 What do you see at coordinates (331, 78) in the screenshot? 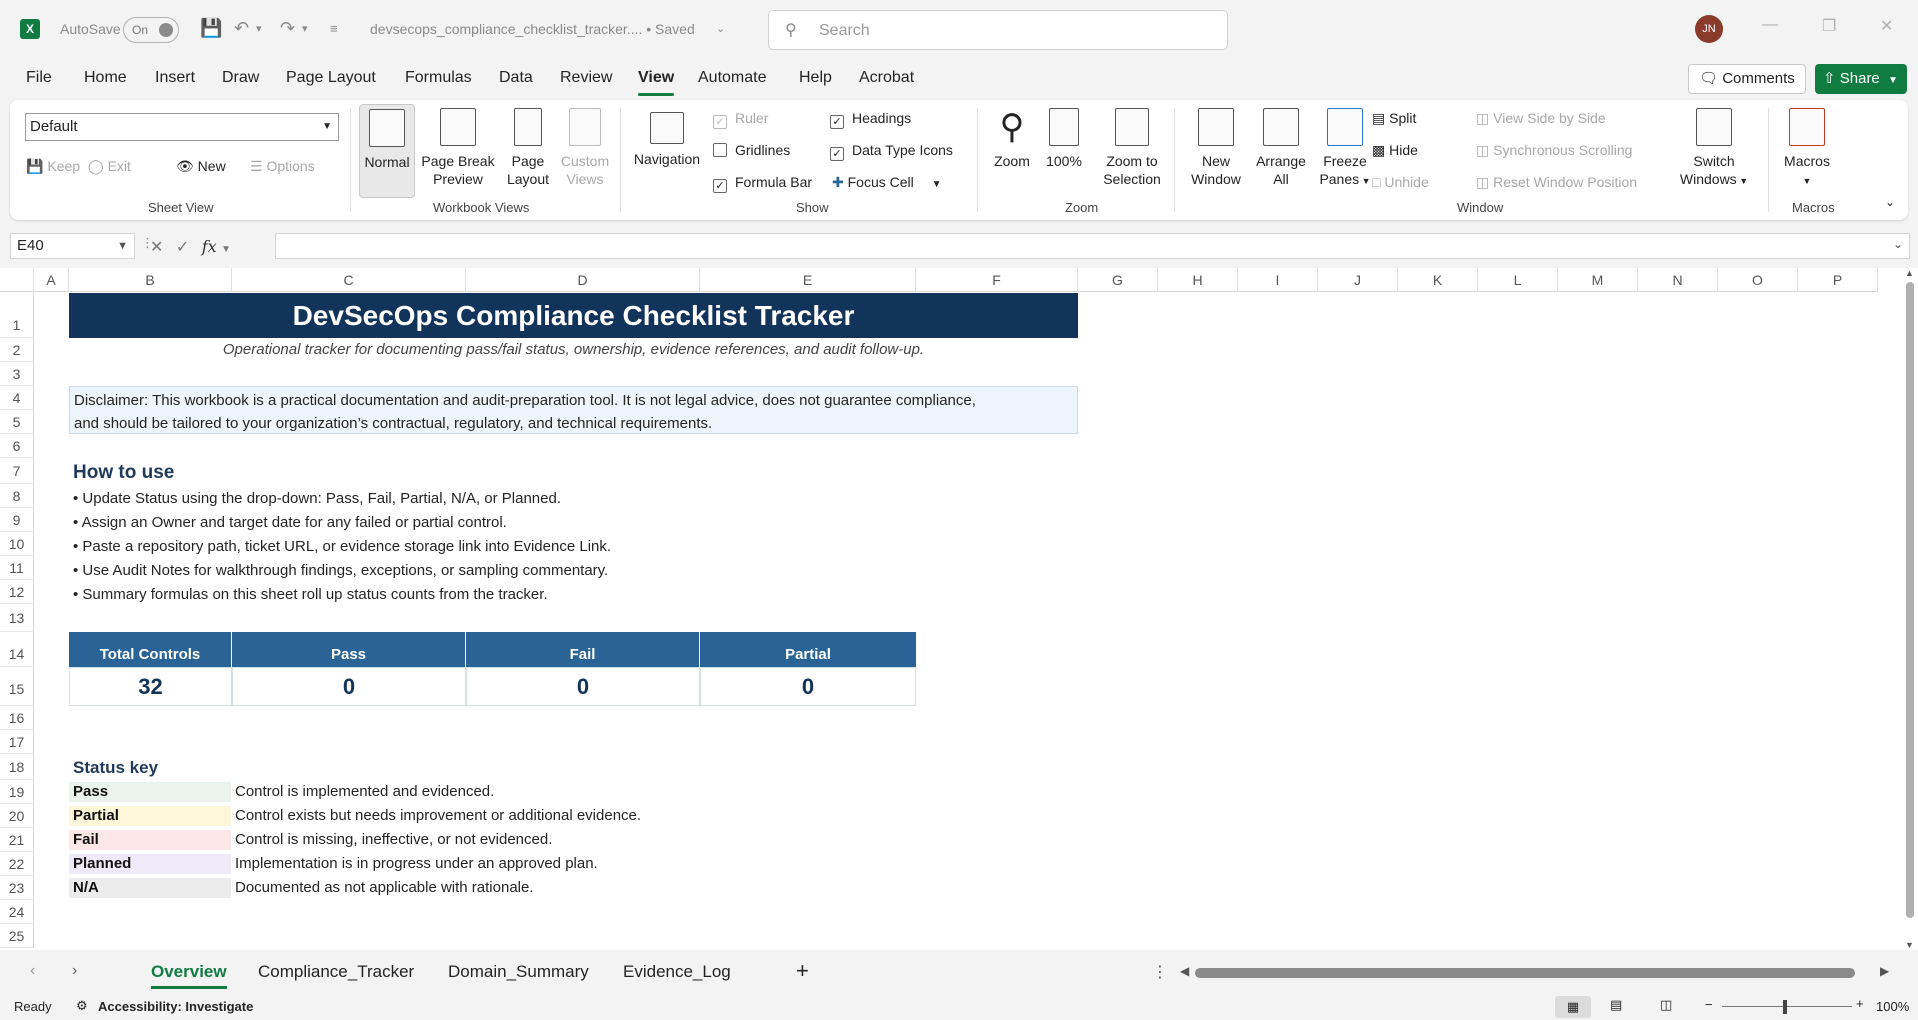
I see `menu-page-layout: Page Layout` at bounding box center [331, 78].